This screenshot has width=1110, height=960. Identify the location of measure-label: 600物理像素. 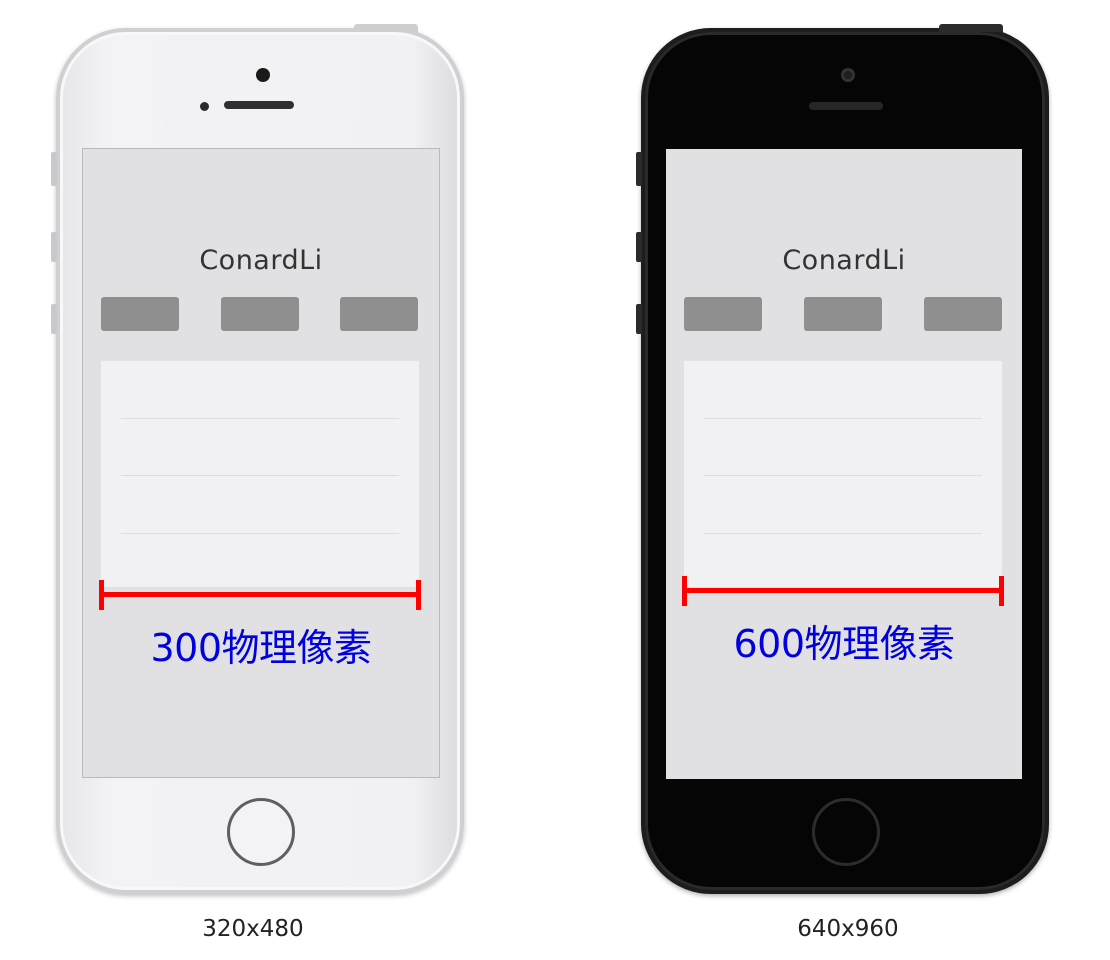
(844, 644).